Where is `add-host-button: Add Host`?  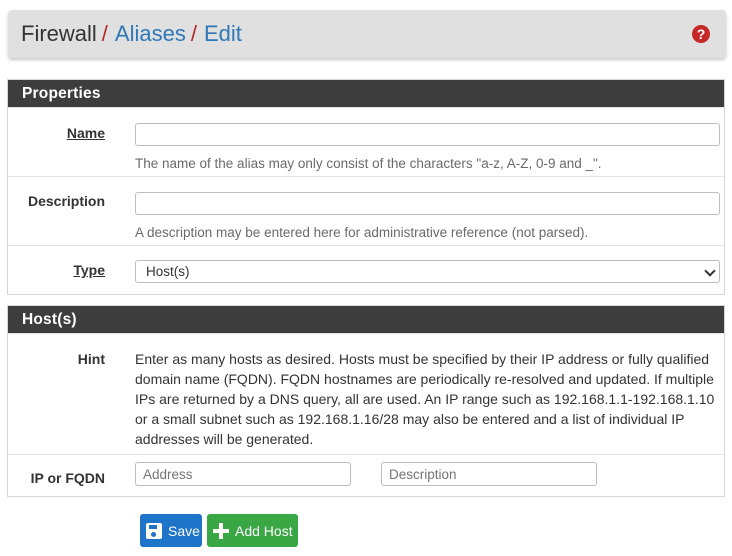 add-host-button: Add Host is located at coordinates (252, 530).